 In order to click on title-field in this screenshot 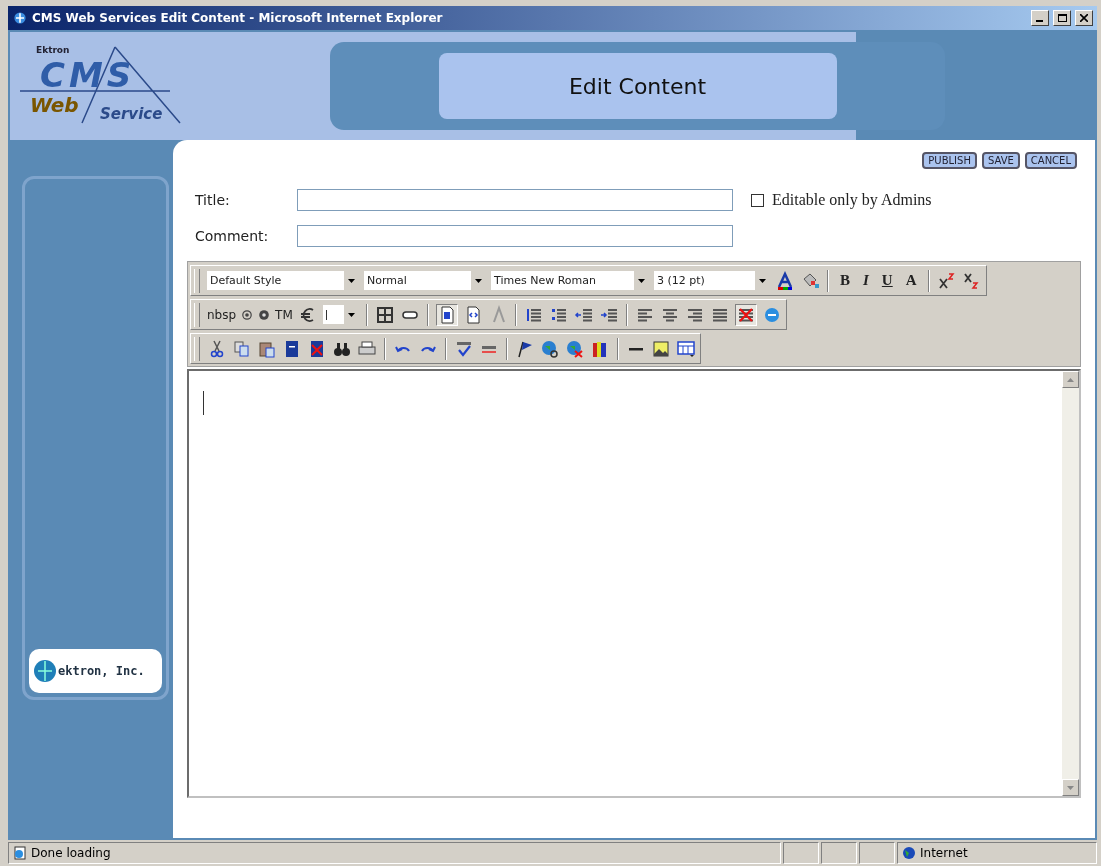, I will do `click(515, 200)`.